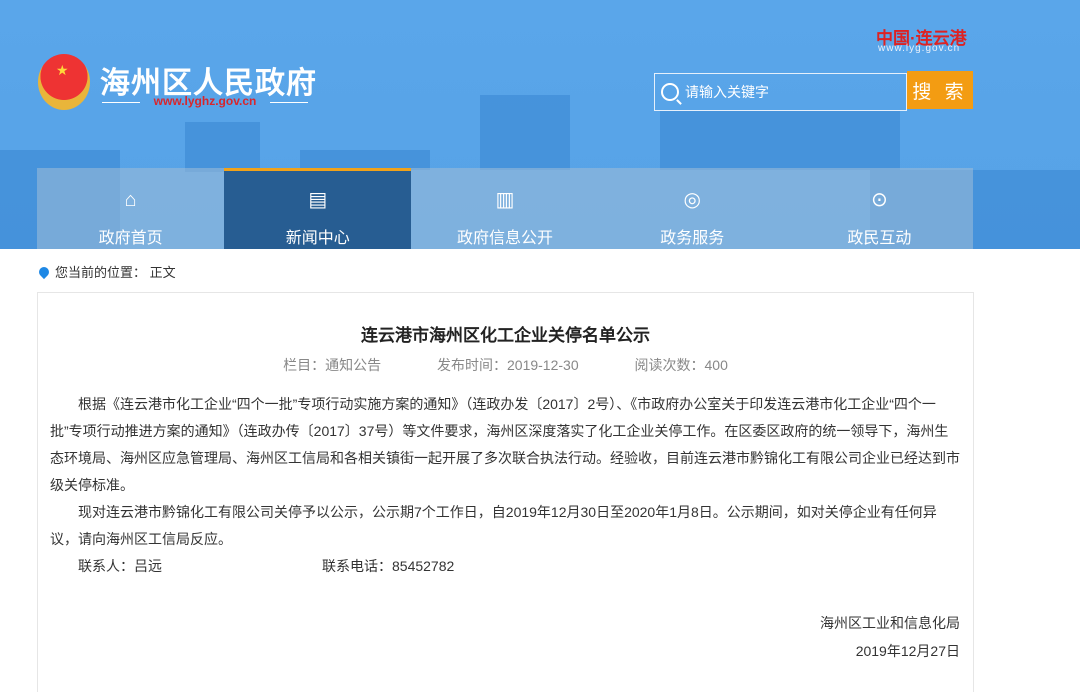 The height and width of the screenshot is (692, 1080). What do you see at coordinates (162, 272) in the screenshot?
I see `breadcrumb-current: 正文` at bounding box center [162, 272].